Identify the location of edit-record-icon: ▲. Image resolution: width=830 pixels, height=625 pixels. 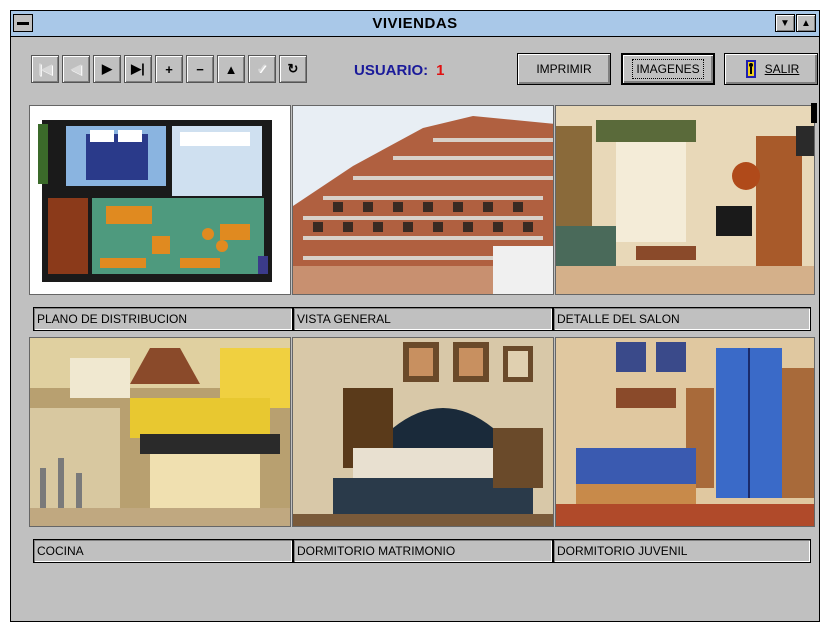
(231, 69).